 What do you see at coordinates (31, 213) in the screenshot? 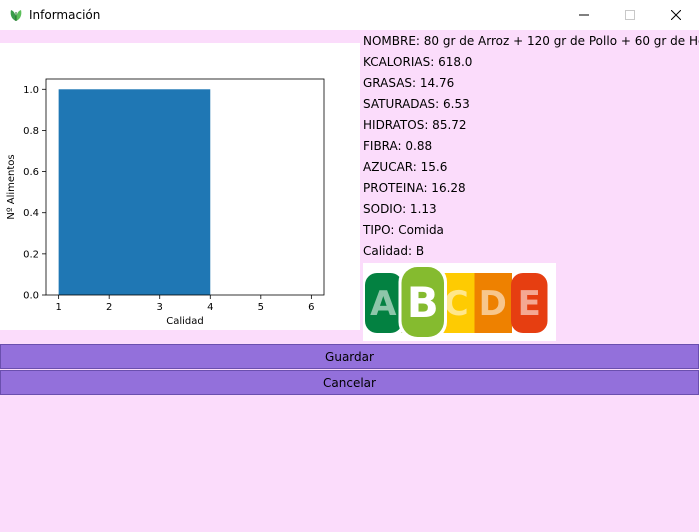
I see `y-tick-label-0.4: 0.4` at bounding box center [31, 213].